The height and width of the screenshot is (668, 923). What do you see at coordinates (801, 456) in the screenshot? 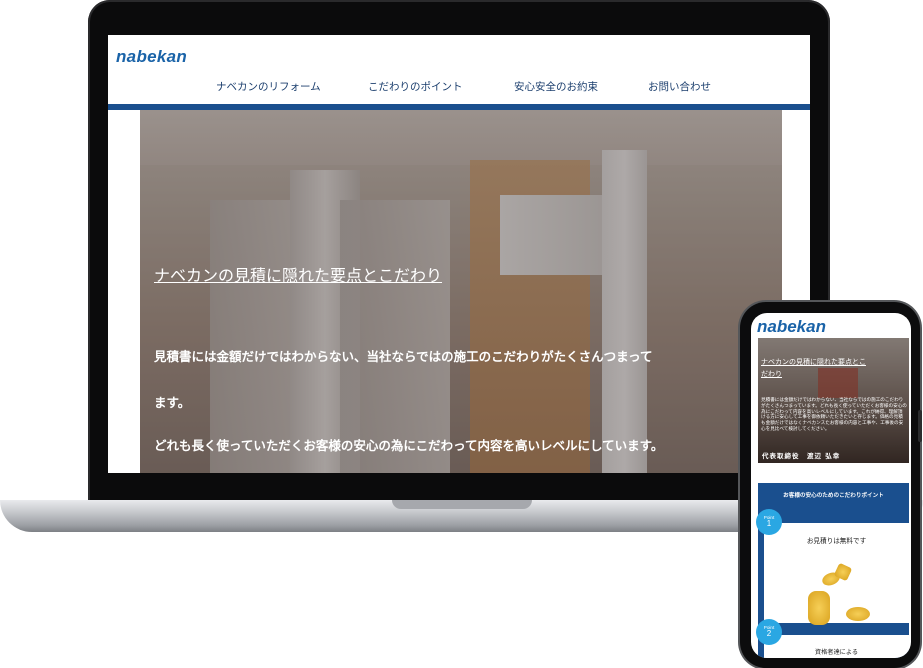
I see `mobile-hero-signature: 代表取締役 渡辺 弘幸` at bounding box center [801, 456].